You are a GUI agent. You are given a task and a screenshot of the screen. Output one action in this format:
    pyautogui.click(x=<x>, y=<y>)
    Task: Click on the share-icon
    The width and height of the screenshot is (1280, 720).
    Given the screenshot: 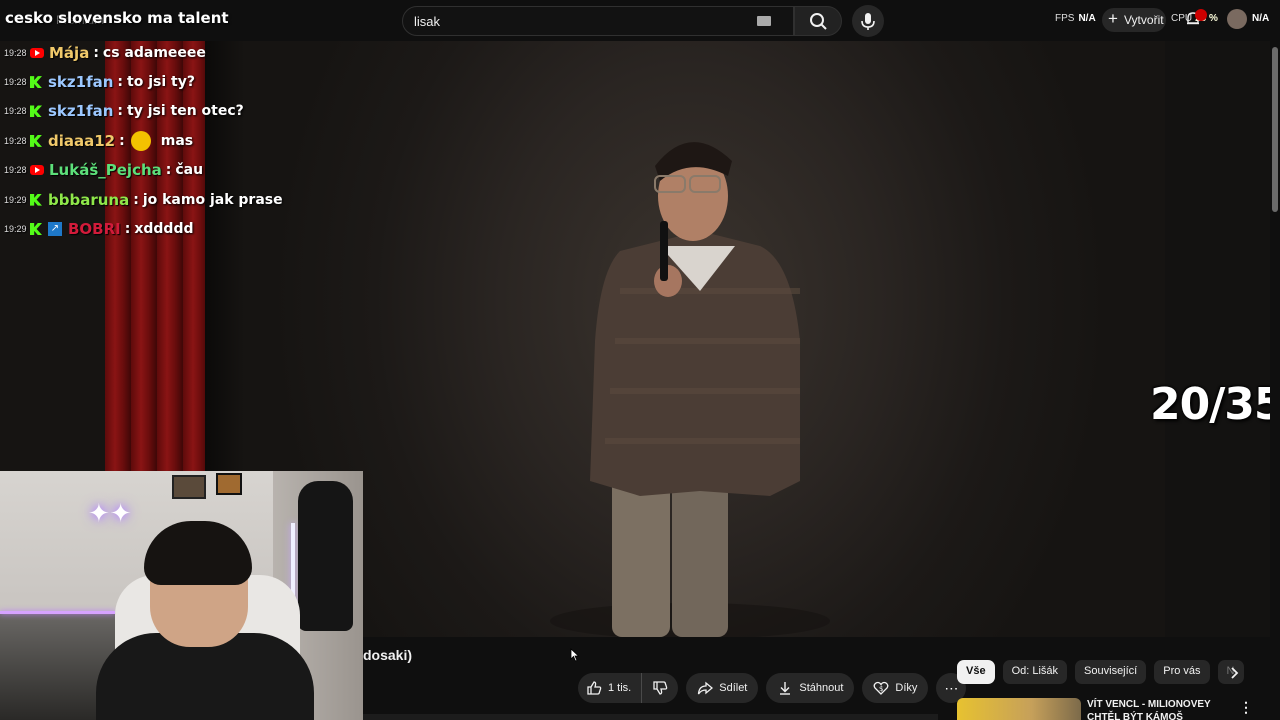 What is the action you would take?
    pyautogui.click(x=706, y=688)
    